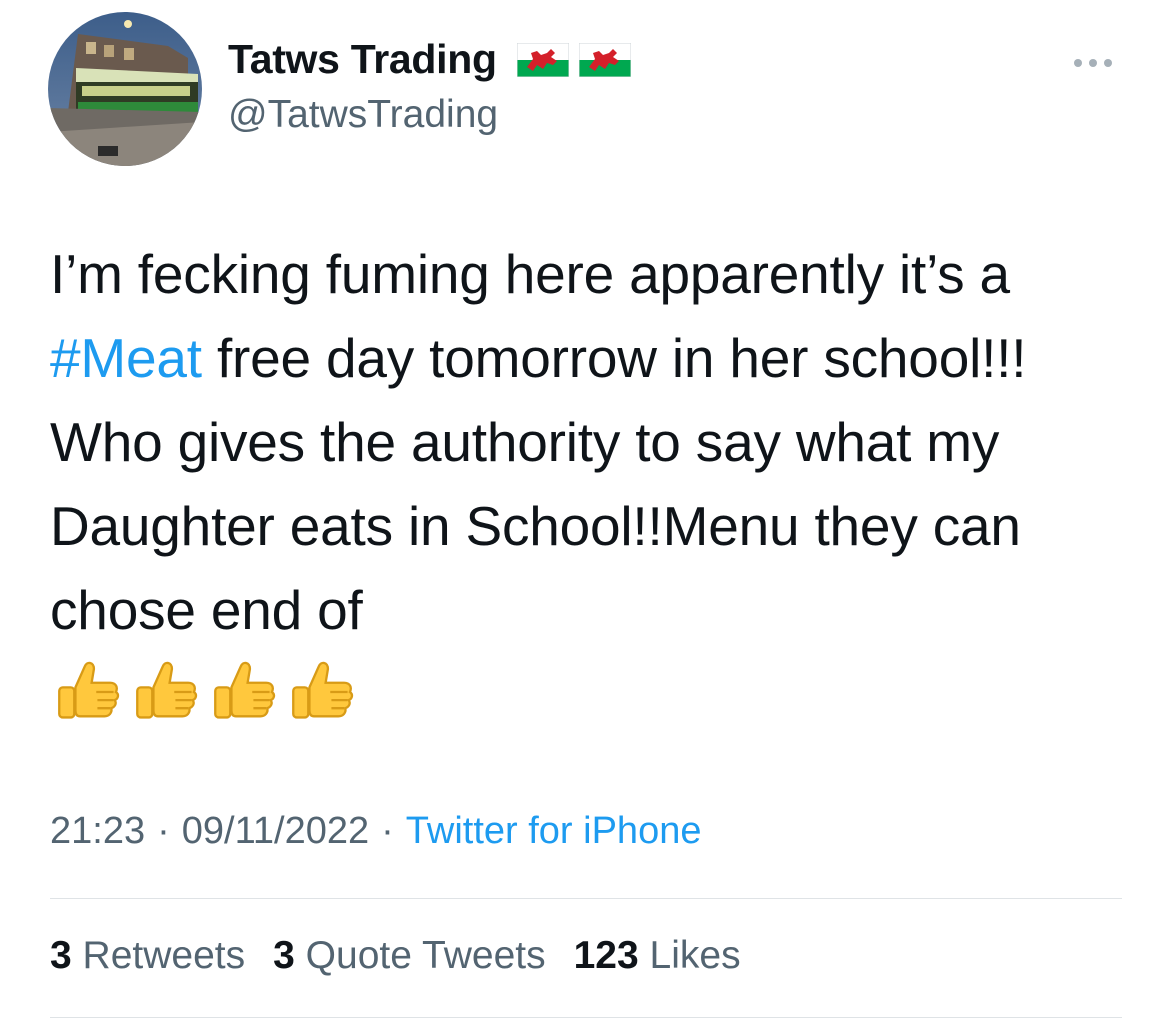 The image size is (1170, 1020). What do you see at coordinates (554, 831) in the screenshot?
I see `tweet-source-link: Twitter for iPhone` at bounding box center [554, 831].